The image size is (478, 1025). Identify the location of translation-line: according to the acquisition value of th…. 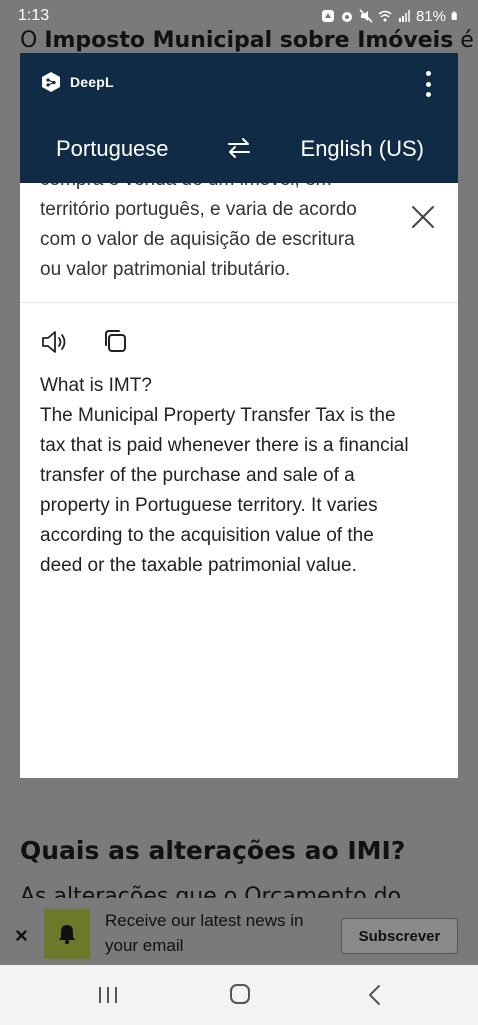
(207, 535).